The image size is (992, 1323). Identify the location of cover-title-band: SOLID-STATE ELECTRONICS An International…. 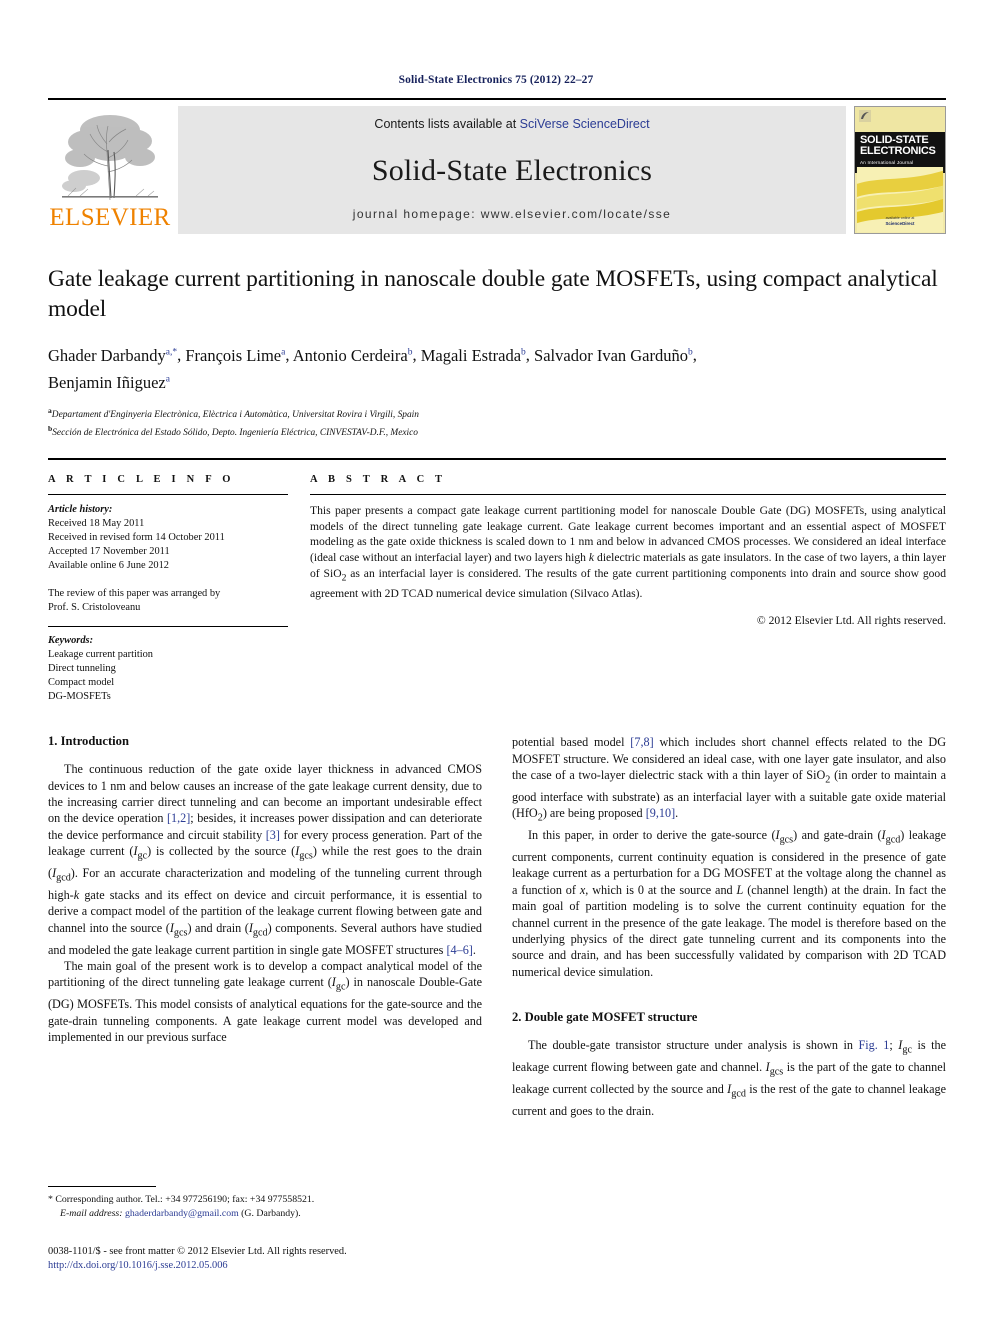
(900, 152).